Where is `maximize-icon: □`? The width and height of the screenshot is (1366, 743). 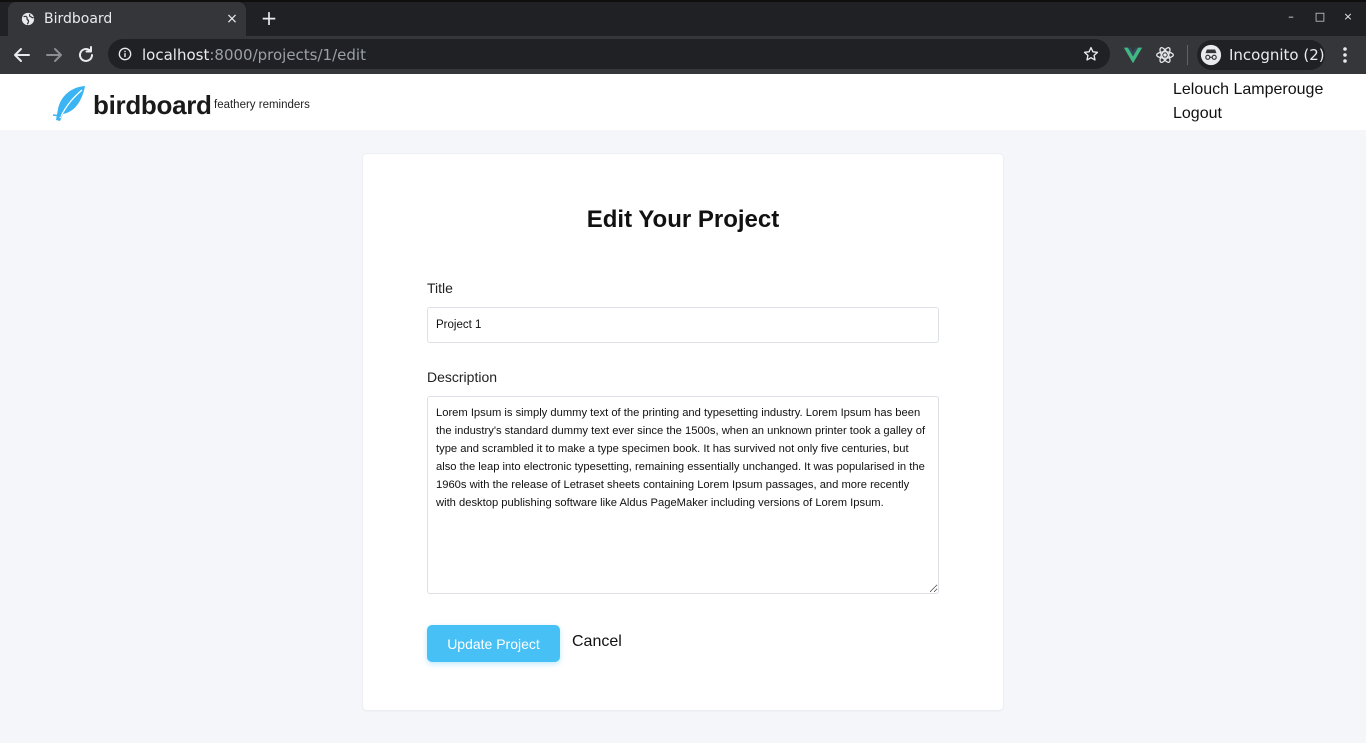
maximize-icon: □ is located at coordinates (1320, 17).